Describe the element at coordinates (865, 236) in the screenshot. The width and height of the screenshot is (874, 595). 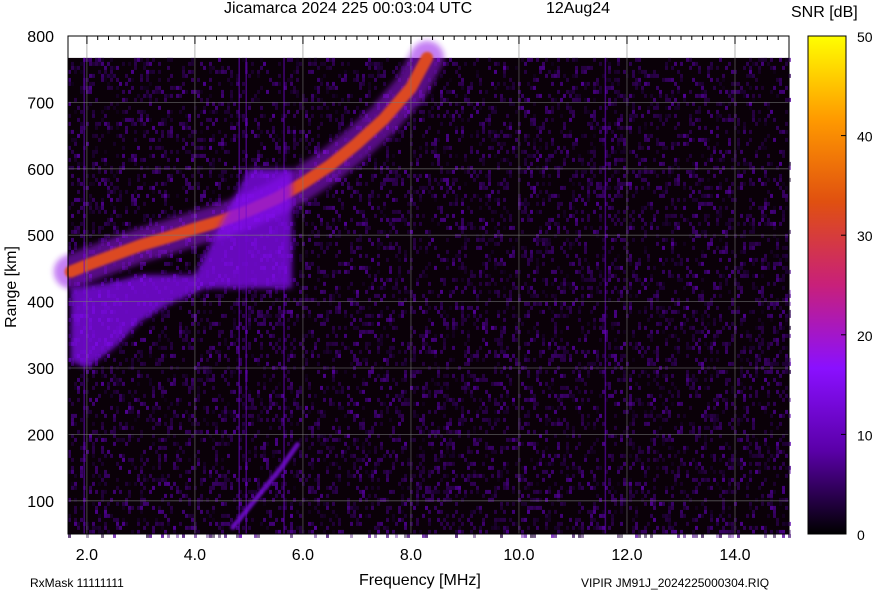
I see `colorbar-tick-label: 30` at that location.